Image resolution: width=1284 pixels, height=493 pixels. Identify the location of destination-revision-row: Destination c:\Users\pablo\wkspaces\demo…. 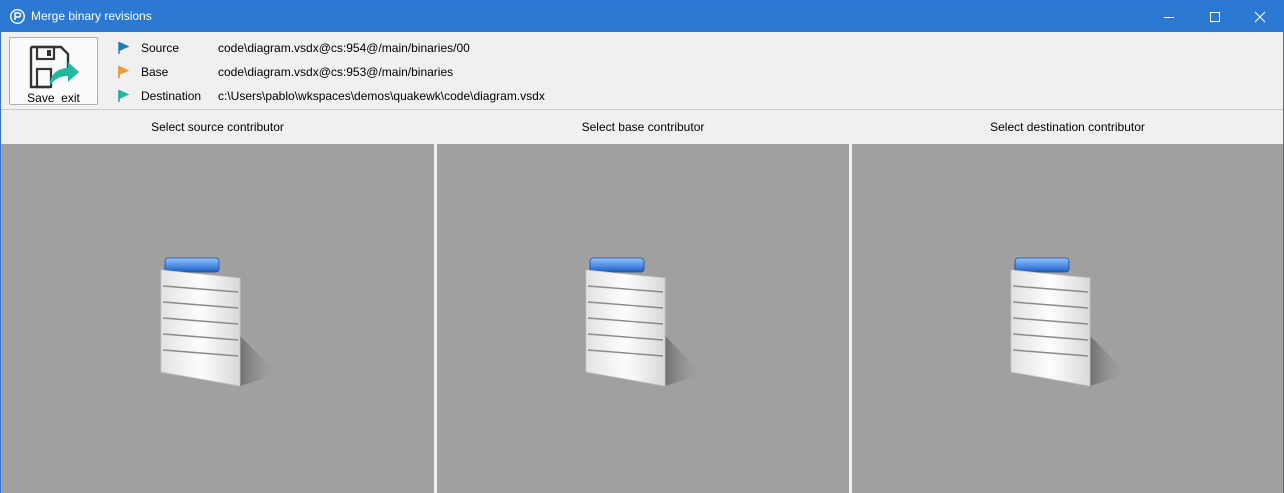
(568, 96).